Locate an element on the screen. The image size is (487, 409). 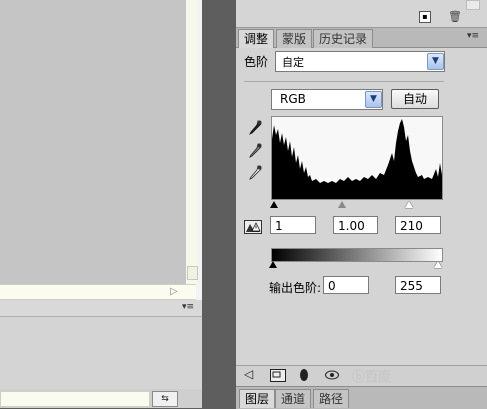
input-black-slider is located at coordinates (274, 204).